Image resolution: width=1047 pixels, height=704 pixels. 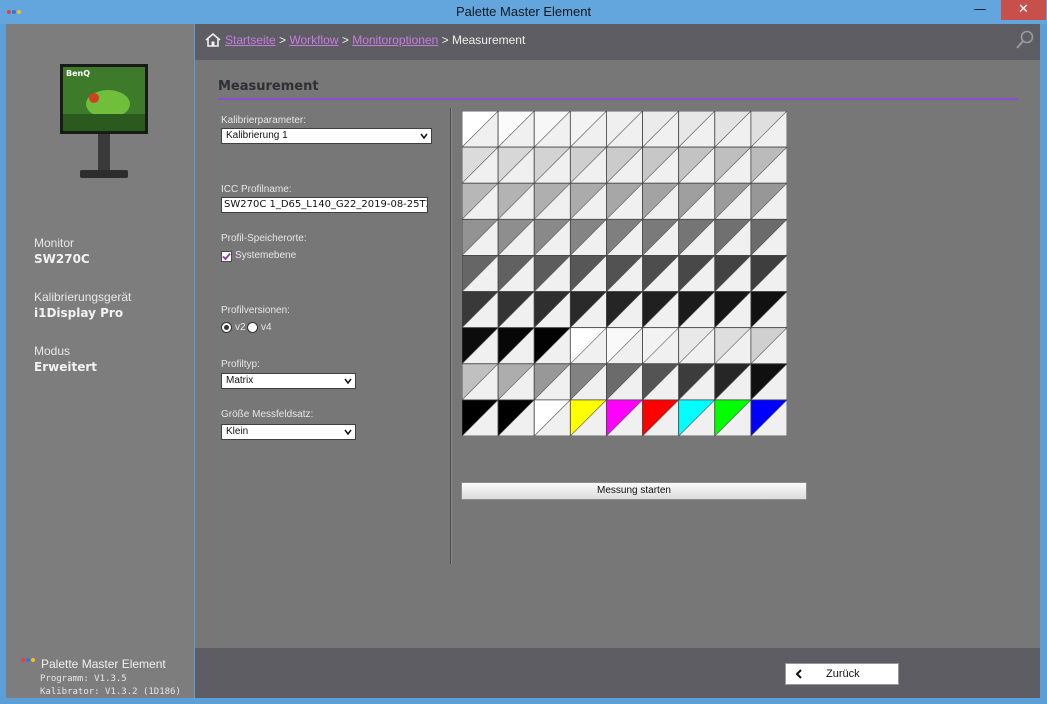 What do you see at coordinates (617, 673) in the screenshot?
I see `footer-bar: Zurück` at bounding box center [617, 673].